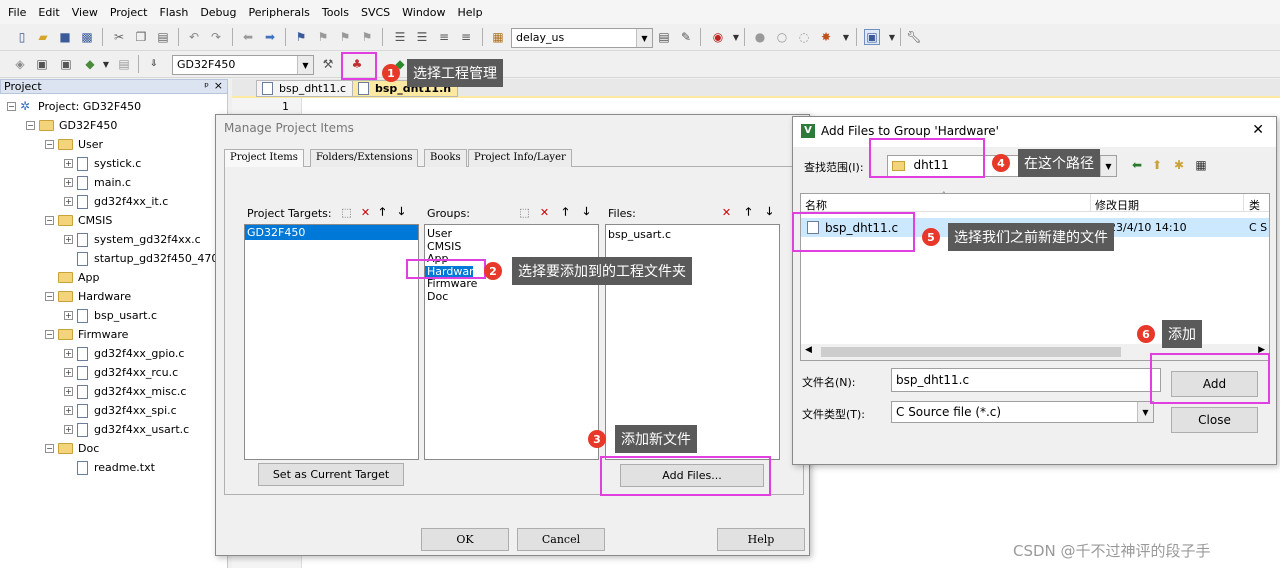  What do you see at coordinates (472, 12) in the screenshot?
I see `menu-item: Help` at bounding box center [472, 12].